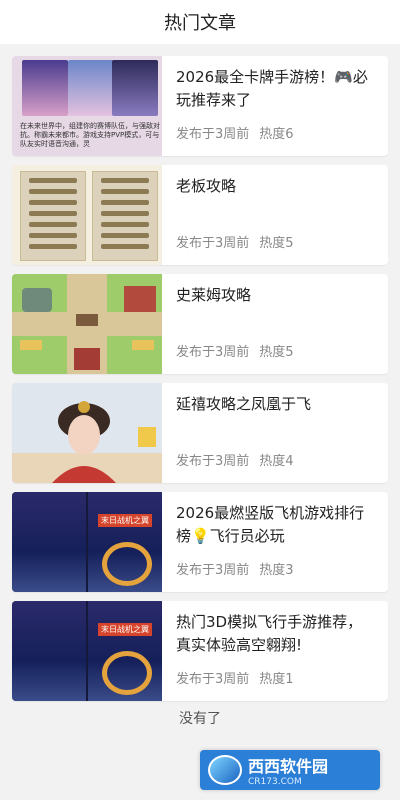  I want to click on heat-count: 热度4, so click(276, 461).